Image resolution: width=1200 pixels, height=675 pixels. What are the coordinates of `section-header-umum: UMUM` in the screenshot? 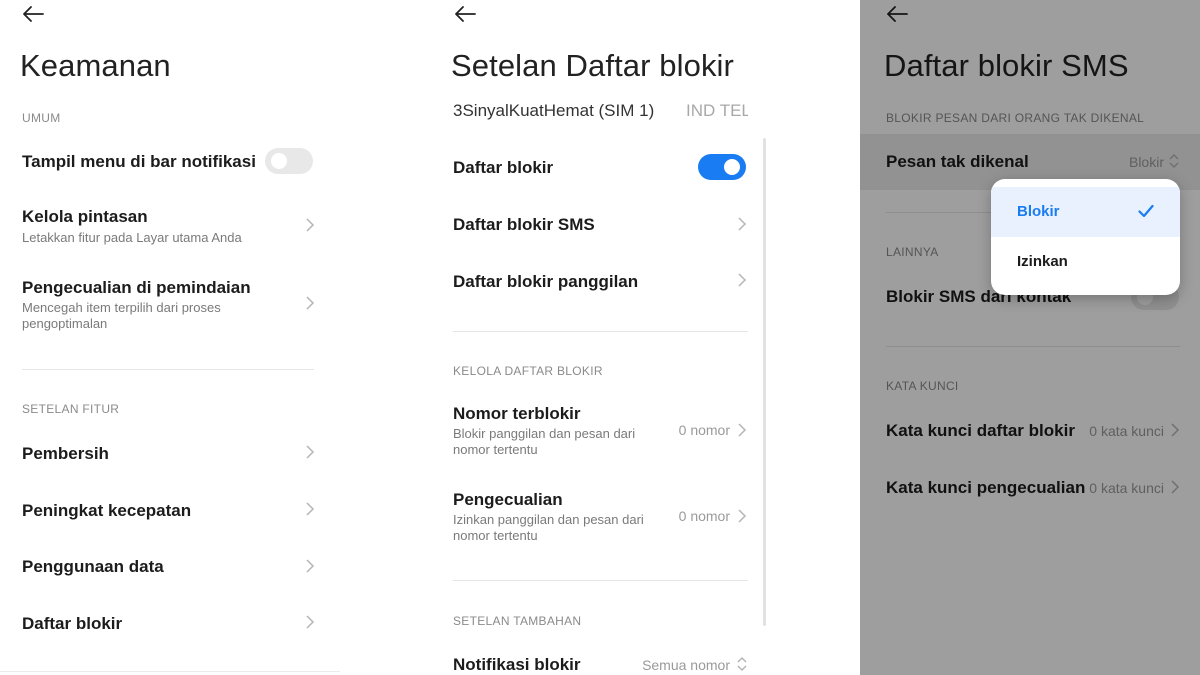 It's located at (41, 118).